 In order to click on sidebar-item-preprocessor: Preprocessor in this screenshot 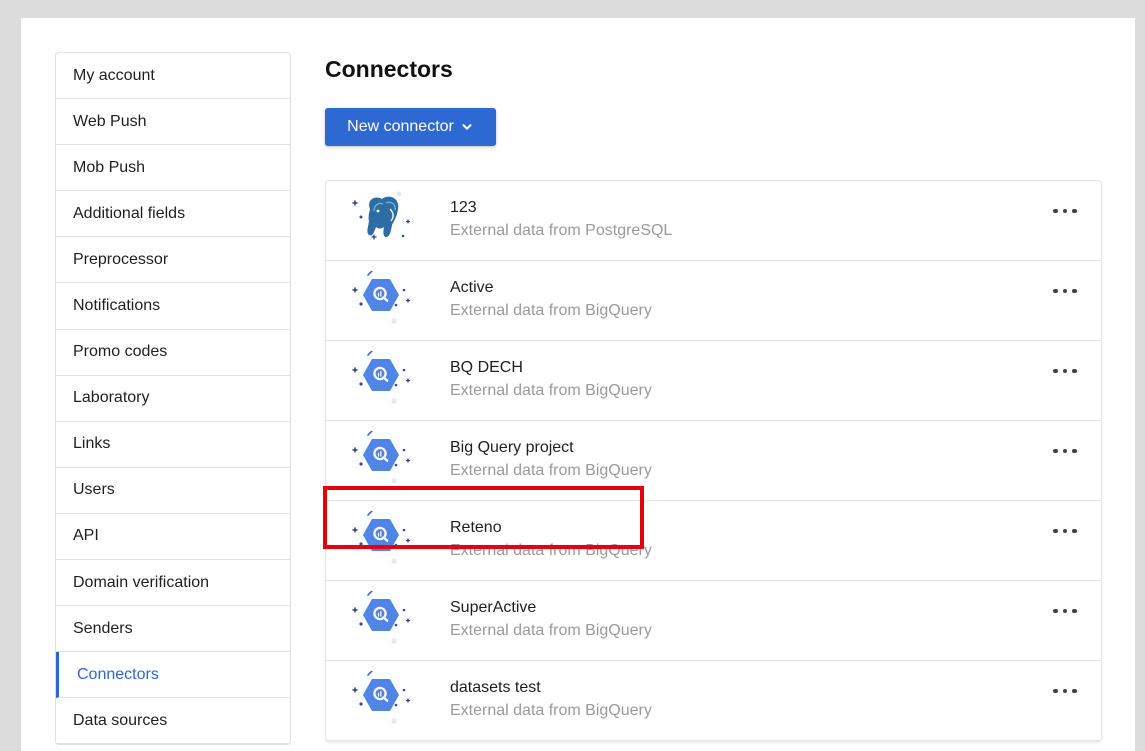, I will do `click(173, 260)`.